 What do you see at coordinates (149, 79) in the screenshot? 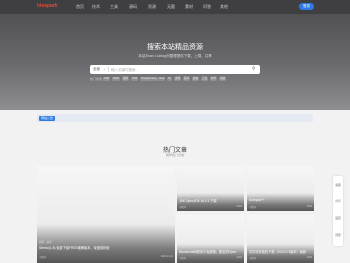
I see `tag: Programming` at bounding box center [149, 79].